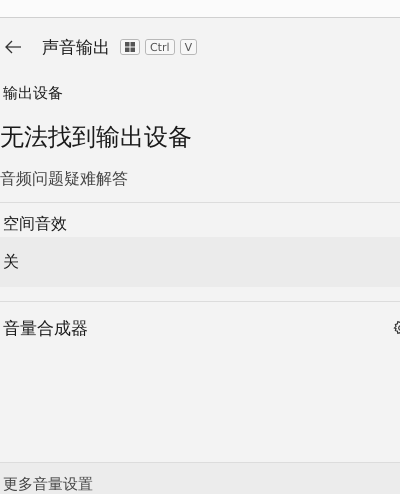 The height and width of the screenshot is (494, 400). I want to click on page-title: 声音输出, so click(76, 47).